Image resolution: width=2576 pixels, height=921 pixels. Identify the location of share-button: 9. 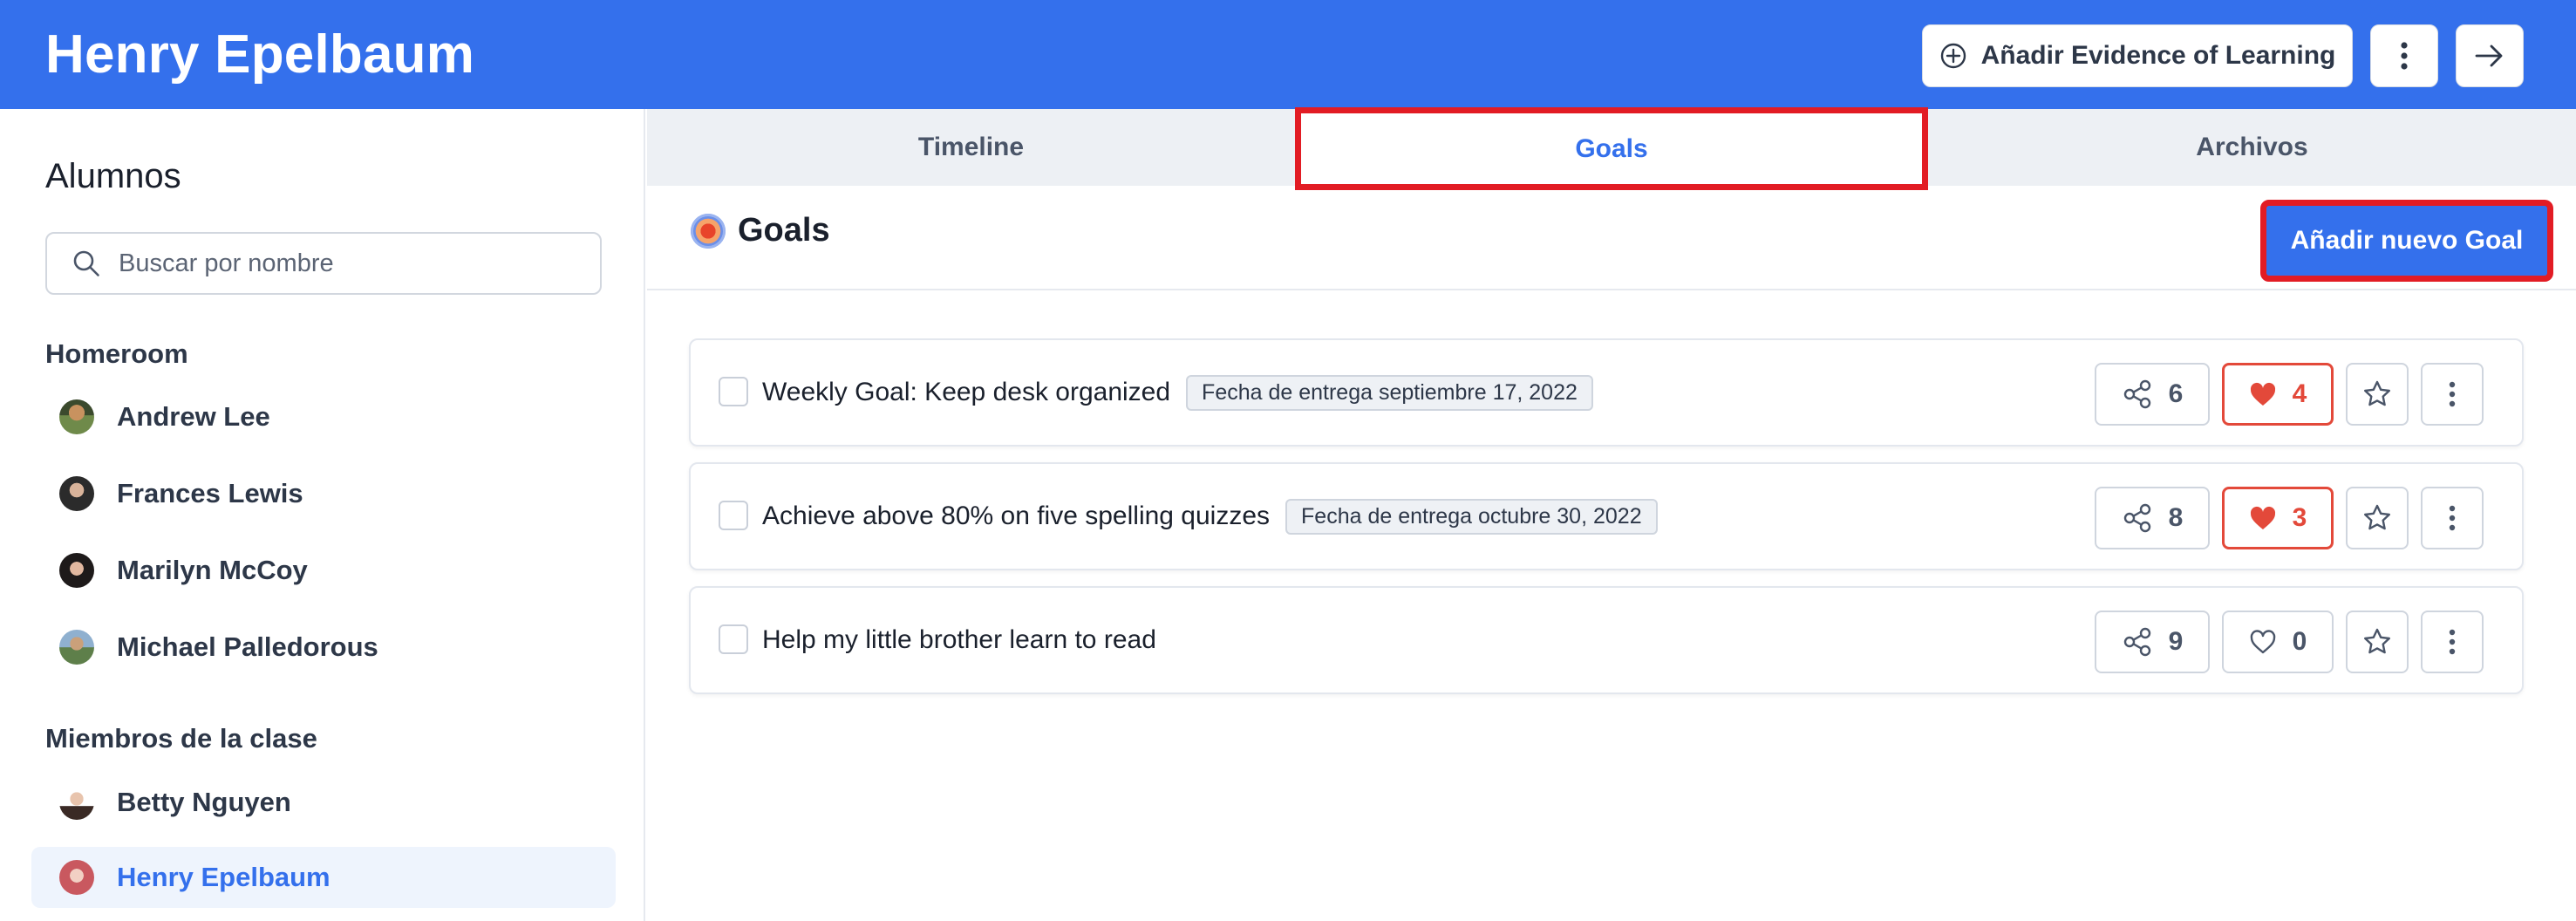
(2153, 642).